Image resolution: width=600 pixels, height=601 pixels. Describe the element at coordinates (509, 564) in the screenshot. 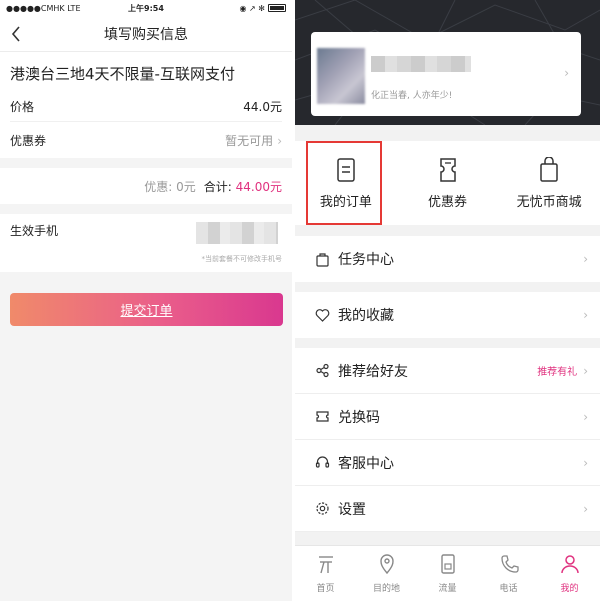

I see `phone-icon` at that location.